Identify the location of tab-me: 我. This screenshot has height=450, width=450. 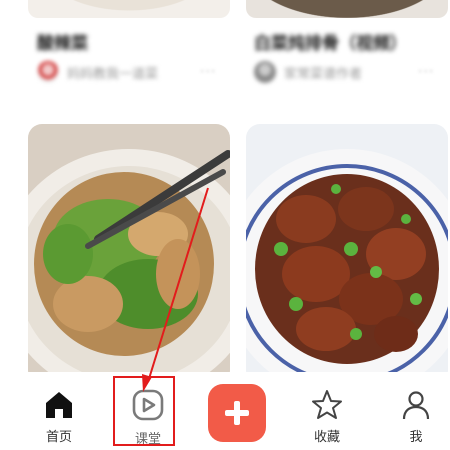
(410, 411).